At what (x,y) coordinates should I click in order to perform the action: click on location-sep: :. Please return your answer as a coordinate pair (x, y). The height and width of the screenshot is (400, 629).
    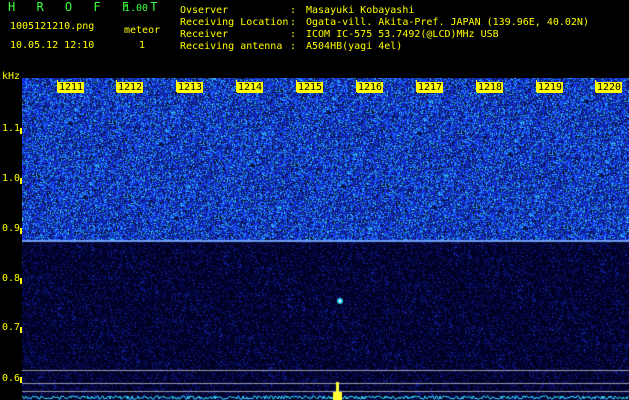
    Looking at the image, I should click on (293, 22).